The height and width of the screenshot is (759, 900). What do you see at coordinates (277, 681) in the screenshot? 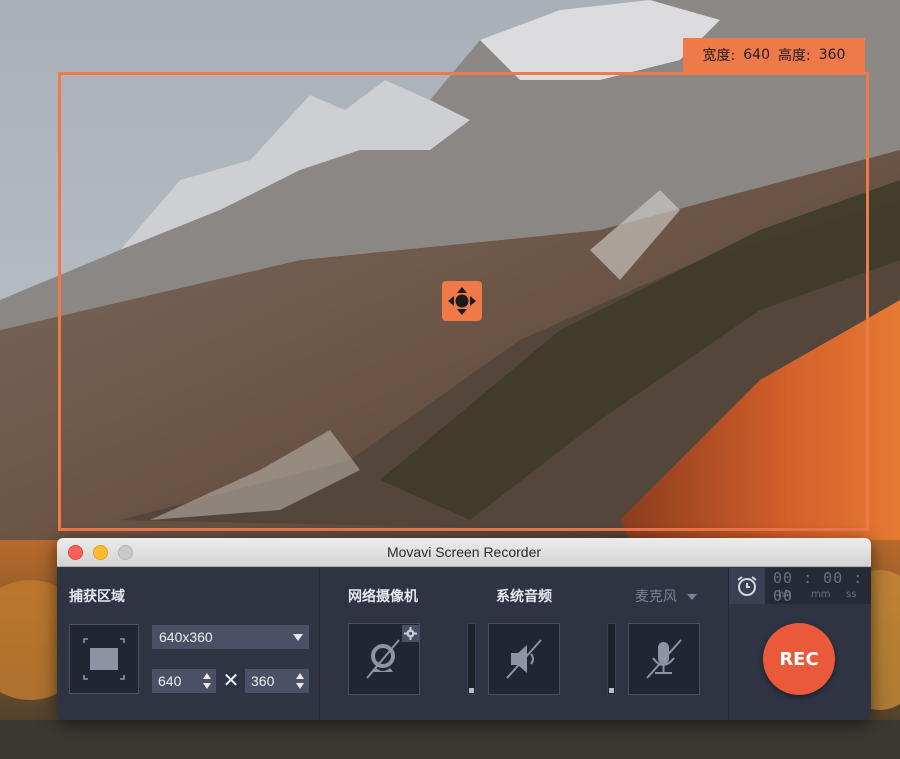
I see `height-stepper: 360` at bounding box center [277, 681].